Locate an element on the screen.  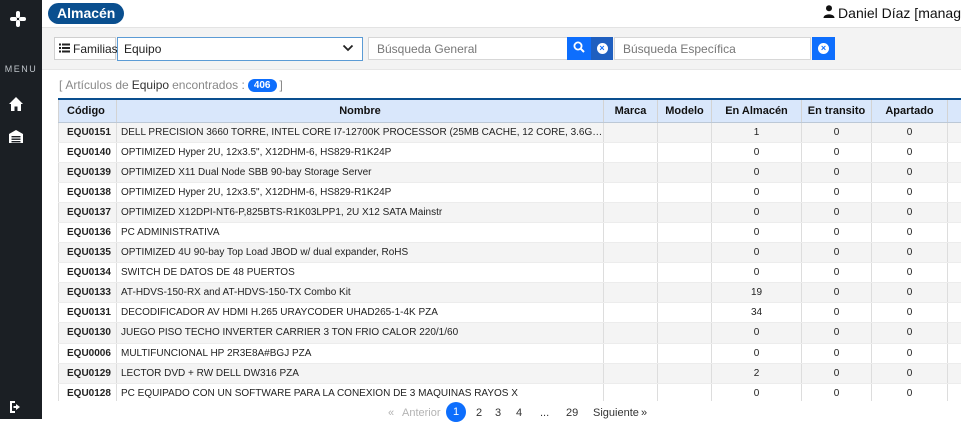
slack-logo-icon is located at coordinates (18, 19).